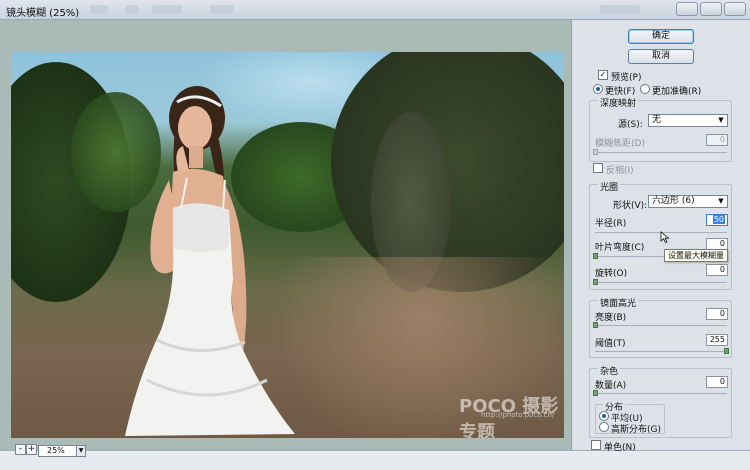  I want to click on monochromatic-checkbox, so click(596, 445).